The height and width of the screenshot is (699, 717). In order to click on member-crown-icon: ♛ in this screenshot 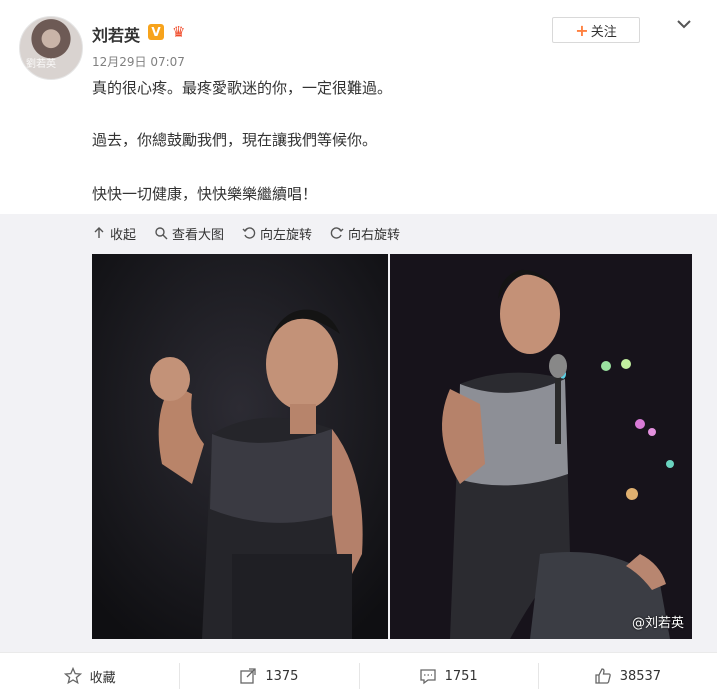, I will do `click(183, 32)`.